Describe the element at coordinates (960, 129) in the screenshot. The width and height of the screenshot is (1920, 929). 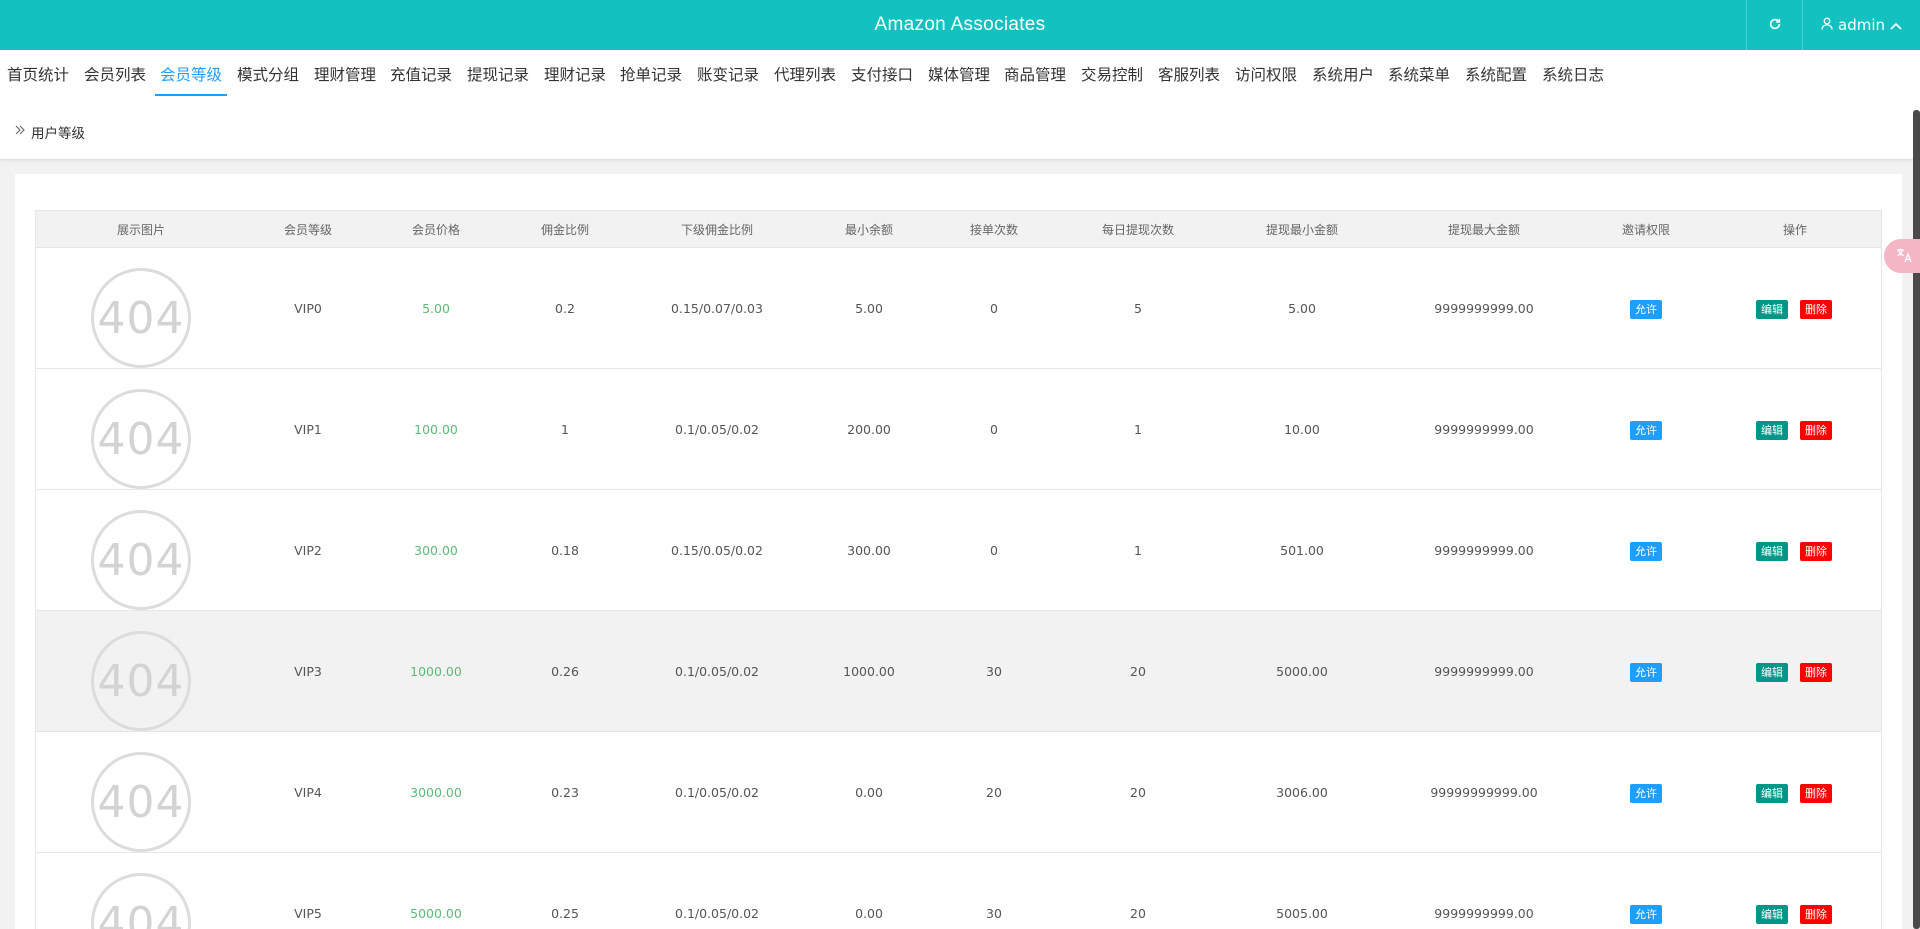
I see `breadcrumb: 用户等级` at that location.